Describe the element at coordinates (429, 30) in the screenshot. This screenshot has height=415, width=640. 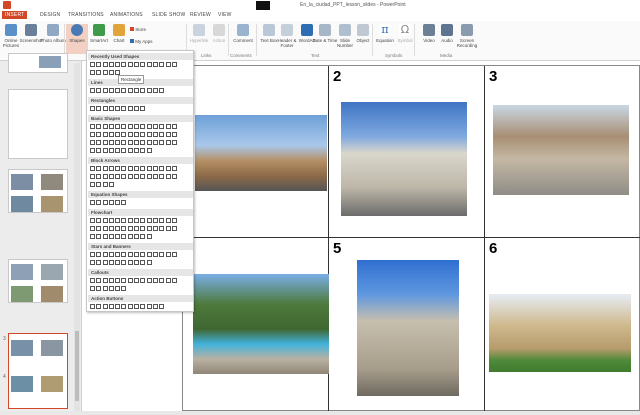
I see `video-icon` at that location.